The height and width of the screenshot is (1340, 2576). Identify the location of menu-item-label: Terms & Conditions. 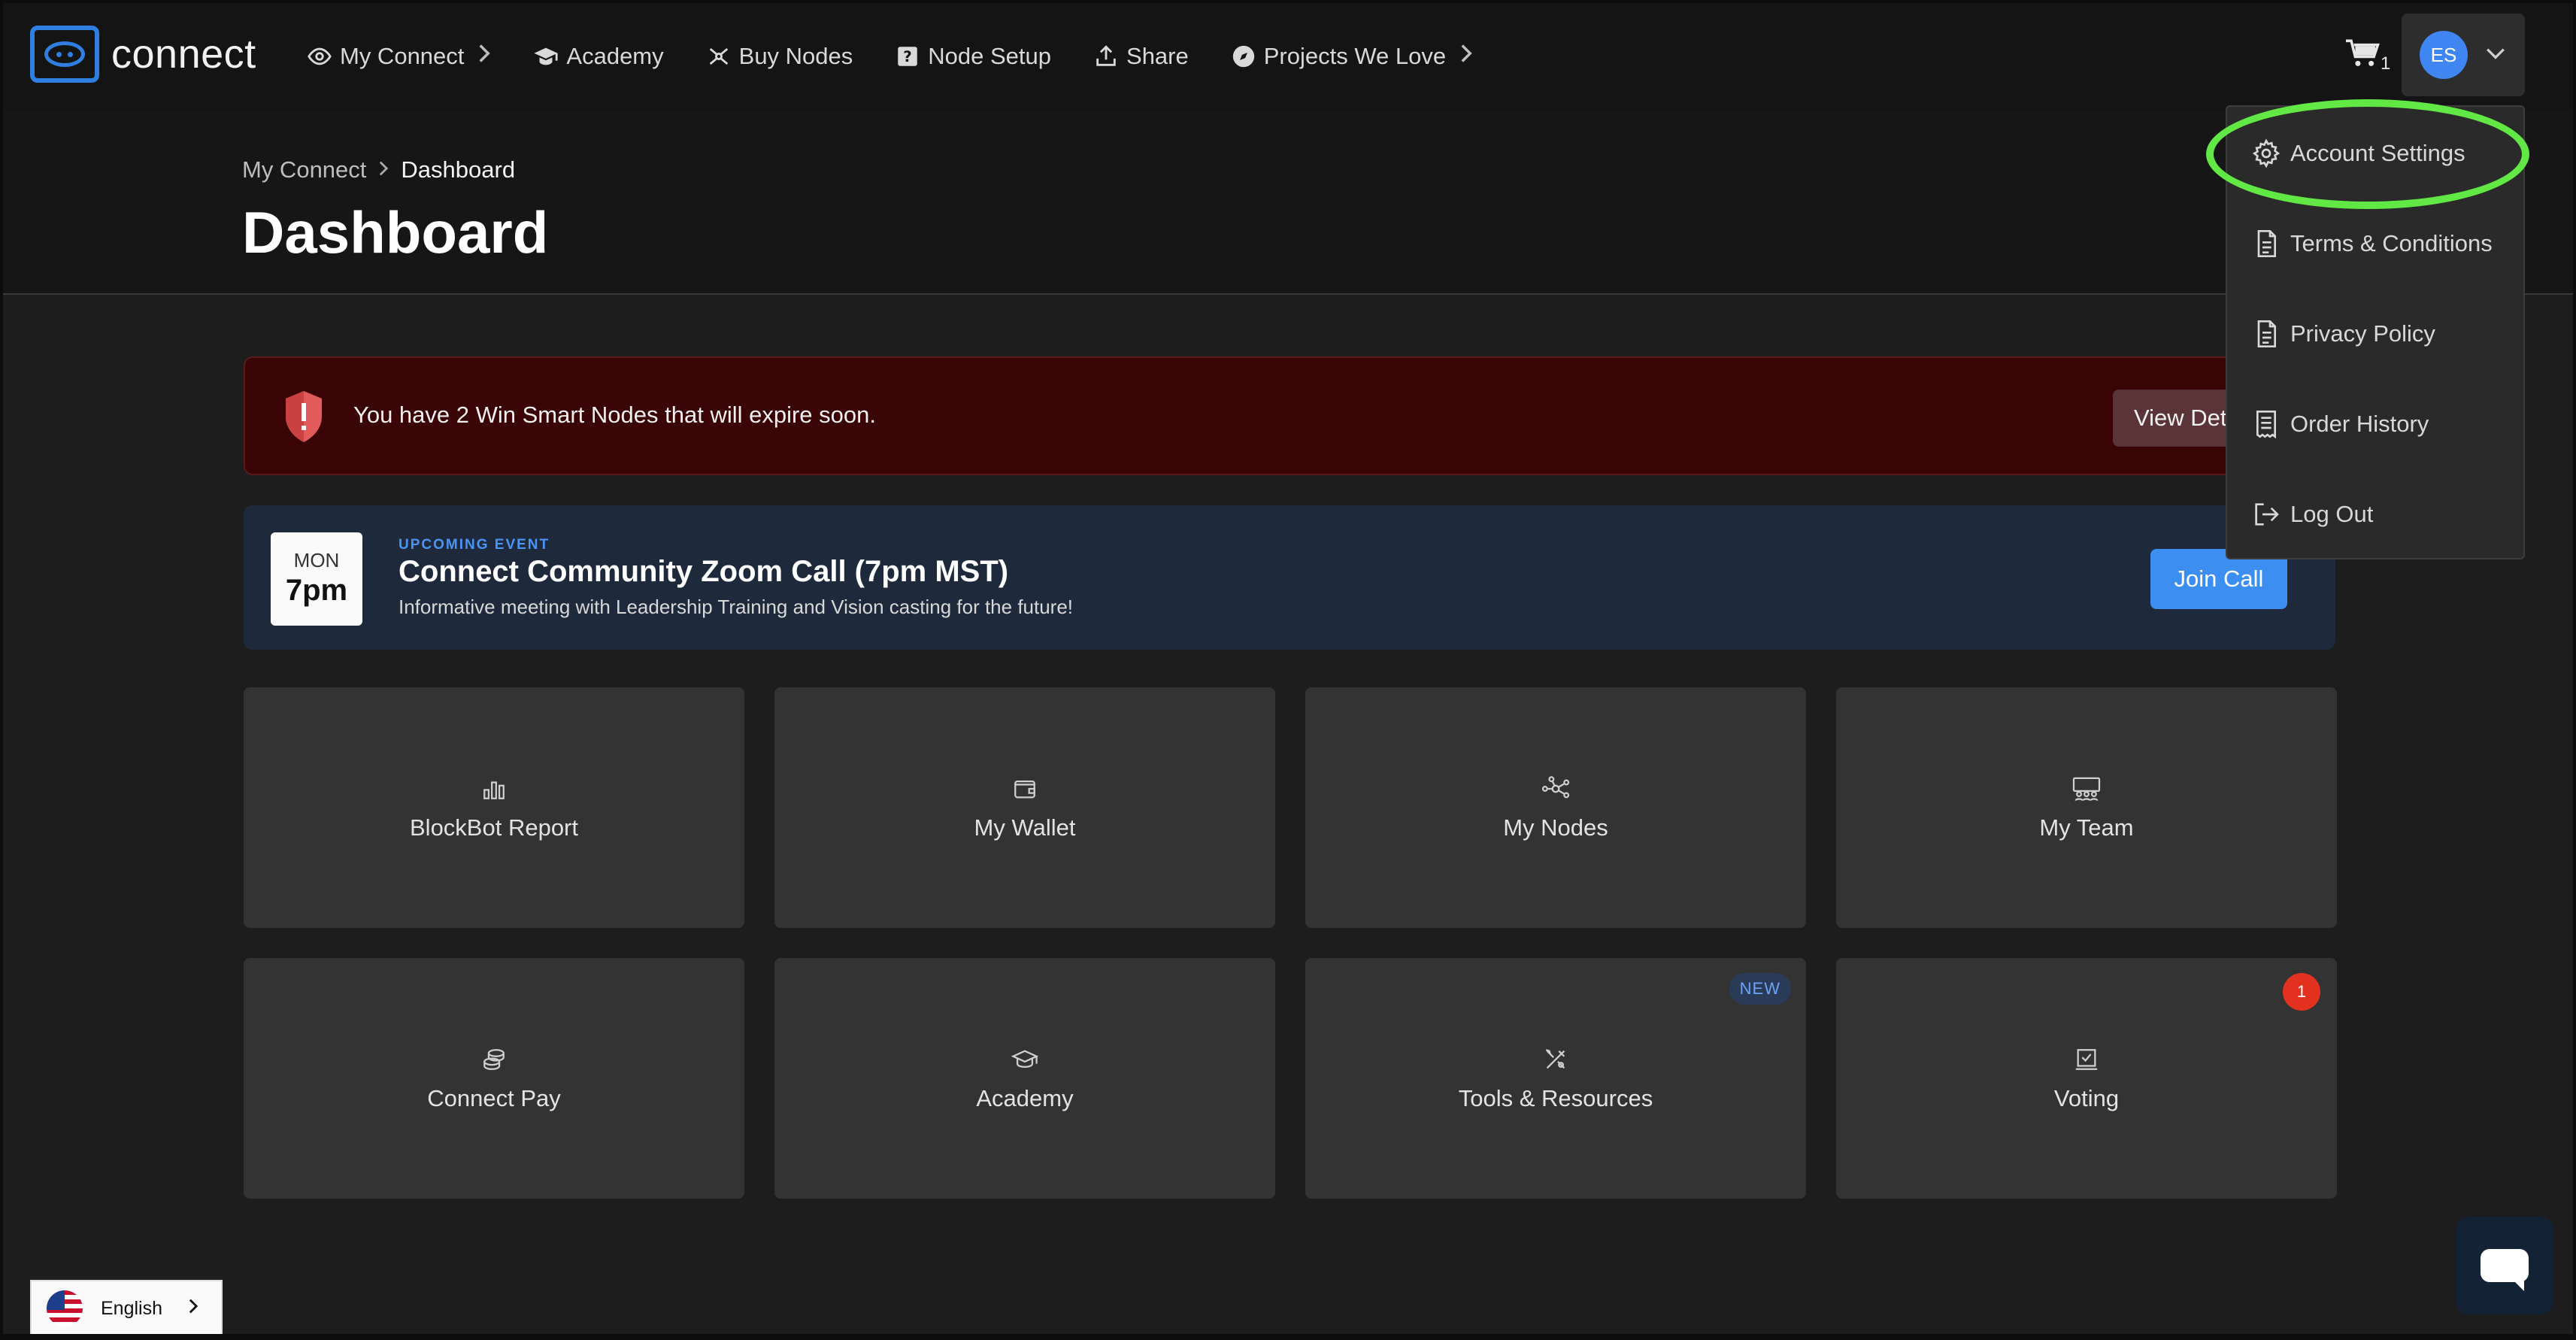
(2391, 243).